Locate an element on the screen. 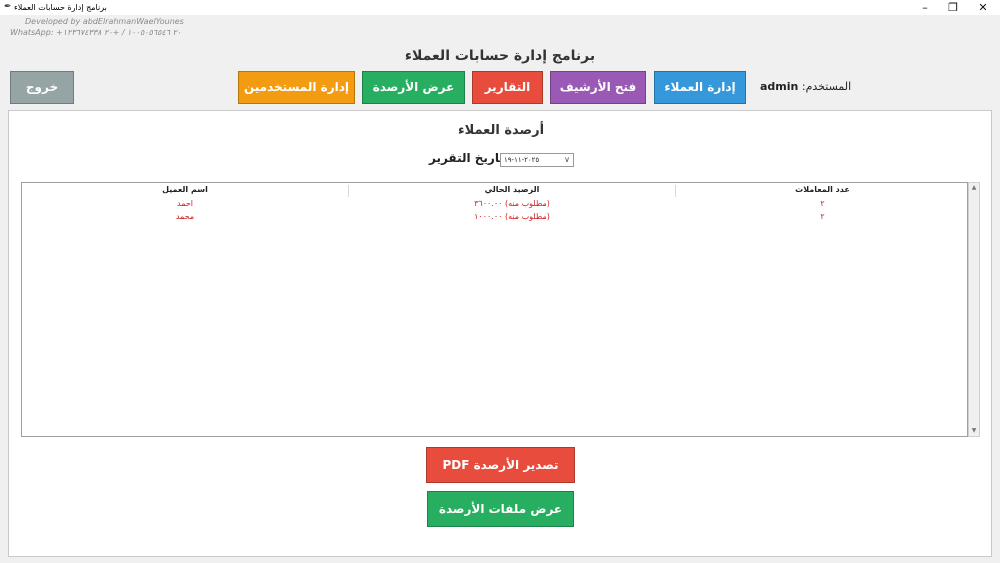 This screenshot has height=563, width=1000. cell-customer-name: محمد is located at coordinates (185, 216).